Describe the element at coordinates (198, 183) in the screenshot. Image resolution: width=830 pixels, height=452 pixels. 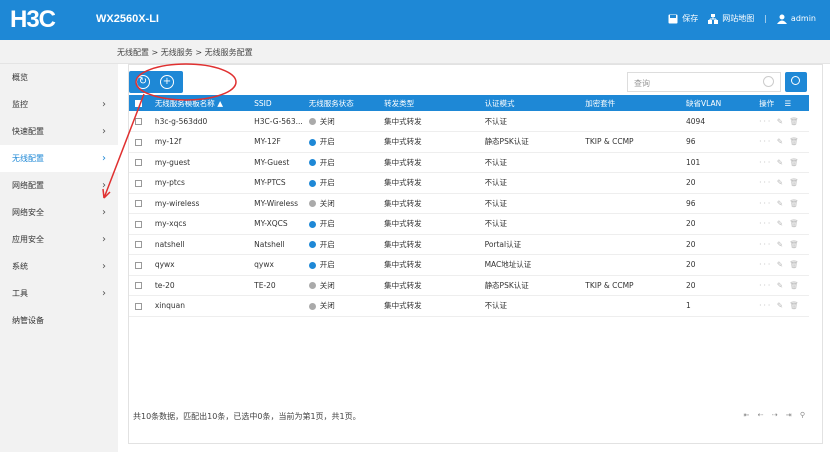
I see `cell-name: my-ptcs` at that location.